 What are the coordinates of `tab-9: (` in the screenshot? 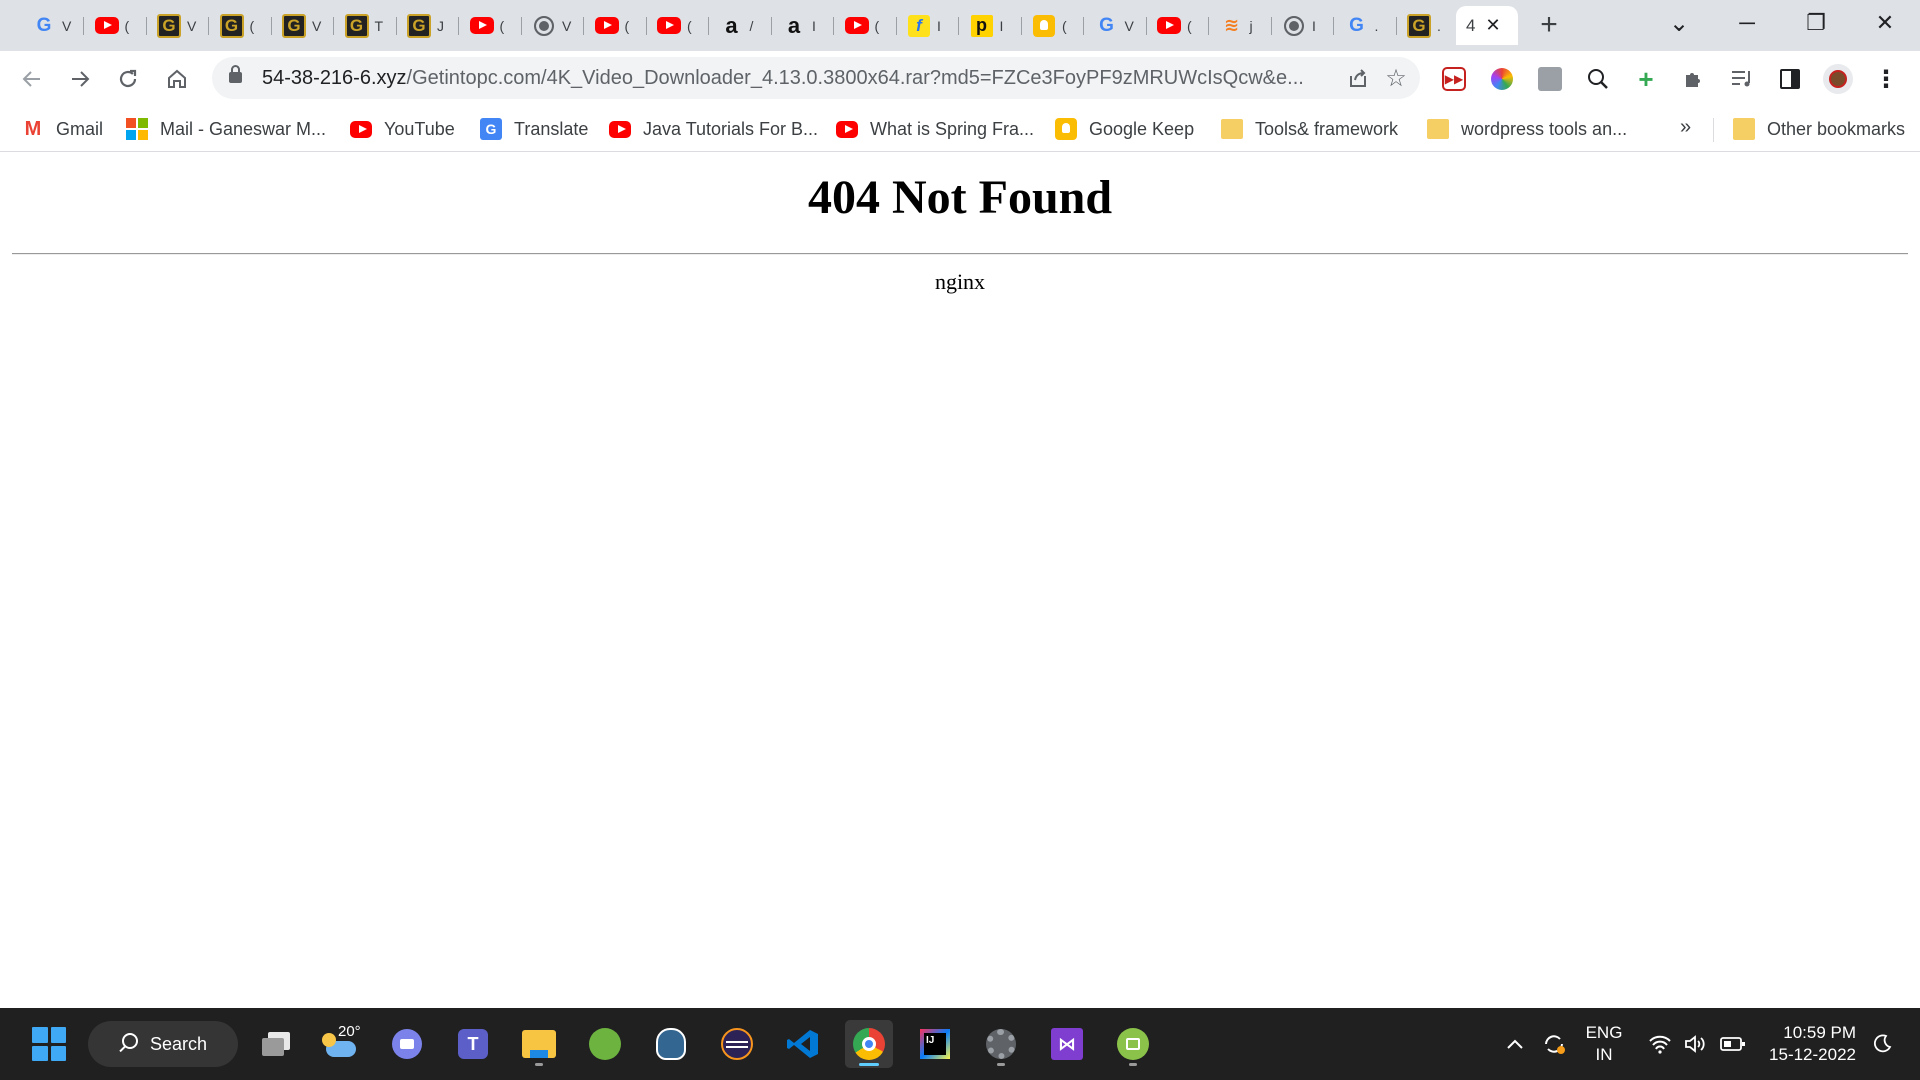 It's located at (616, 25).